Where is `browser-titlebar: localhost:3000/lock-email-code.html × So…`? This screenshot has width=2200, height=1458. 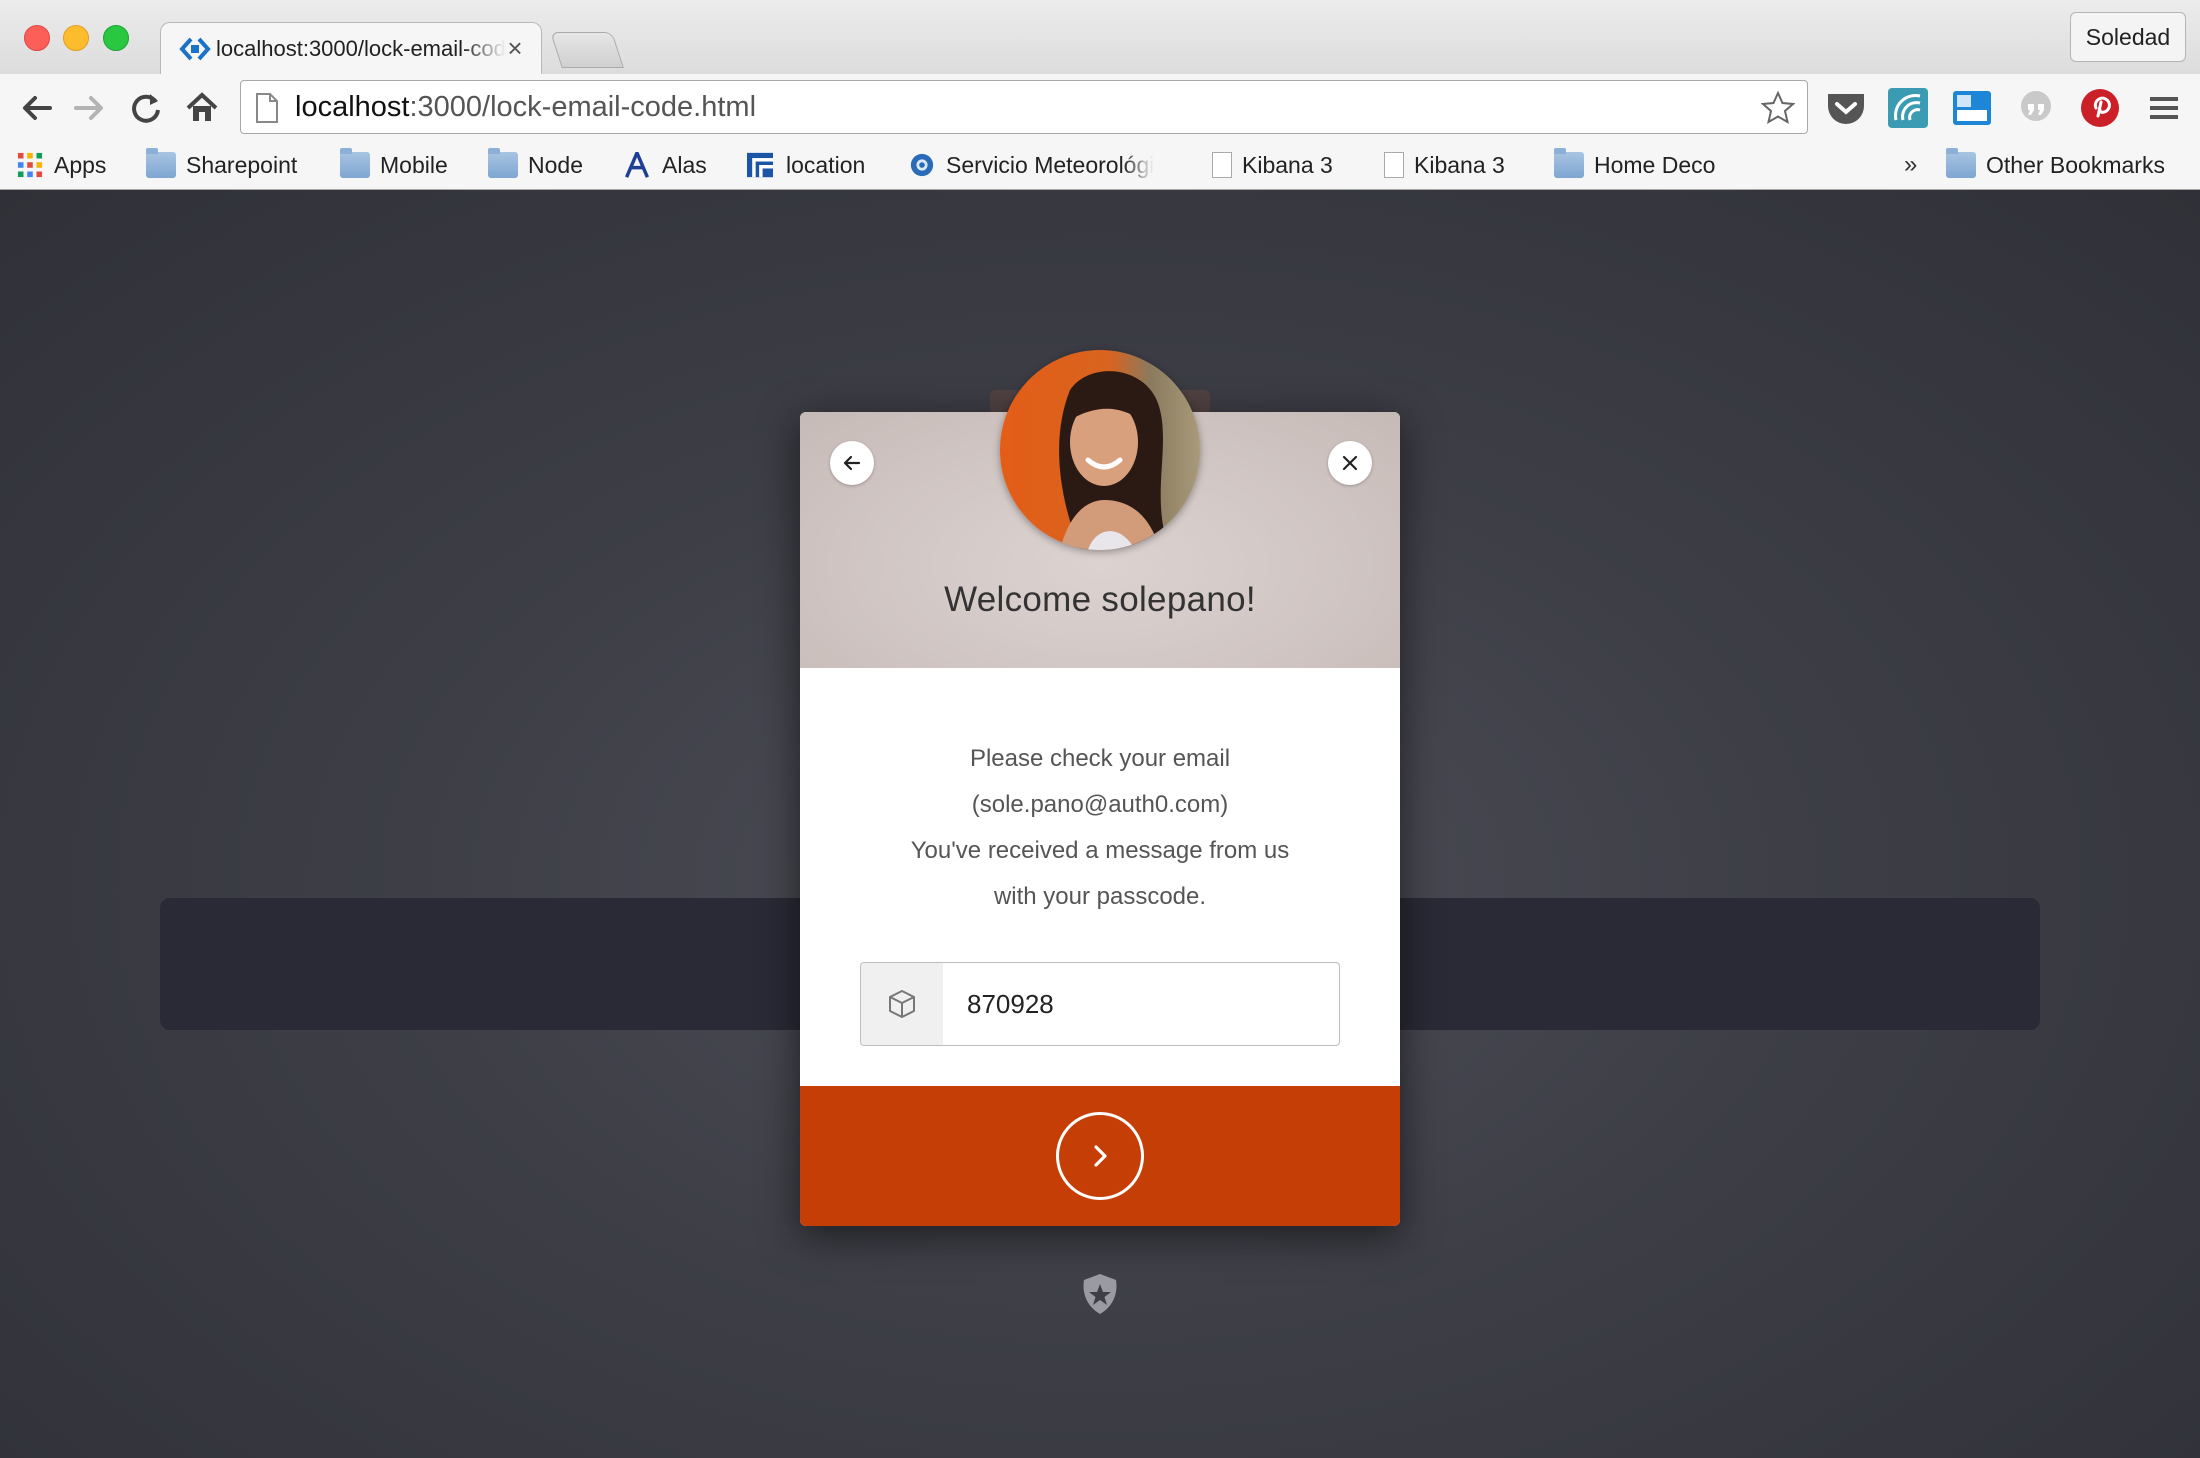
browser-titlebar: localhost:3000/lock-email-code.html × So… is located at coordinates (1100, 37).